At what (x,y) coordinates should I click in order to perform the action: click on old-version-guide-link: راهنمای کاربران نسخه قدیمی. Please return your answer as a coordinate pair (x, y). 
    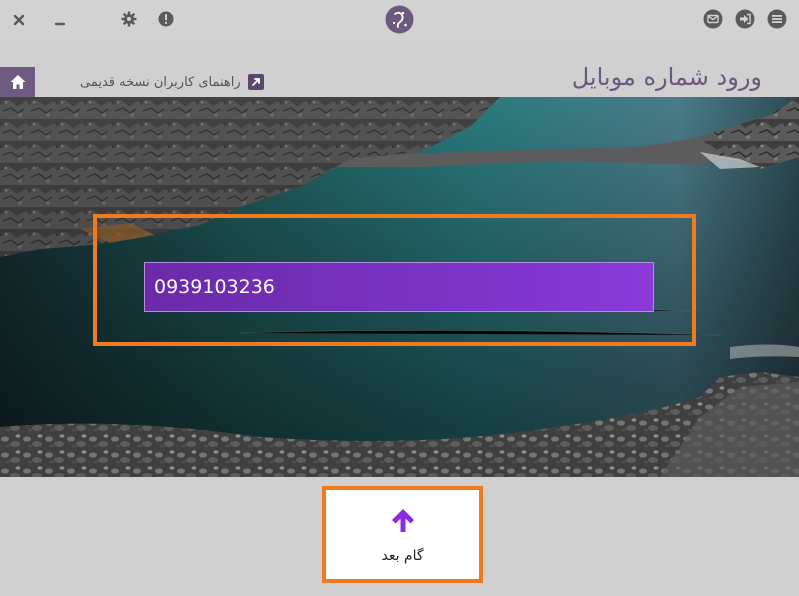
    Looking at the image, I should click on (172, 82).